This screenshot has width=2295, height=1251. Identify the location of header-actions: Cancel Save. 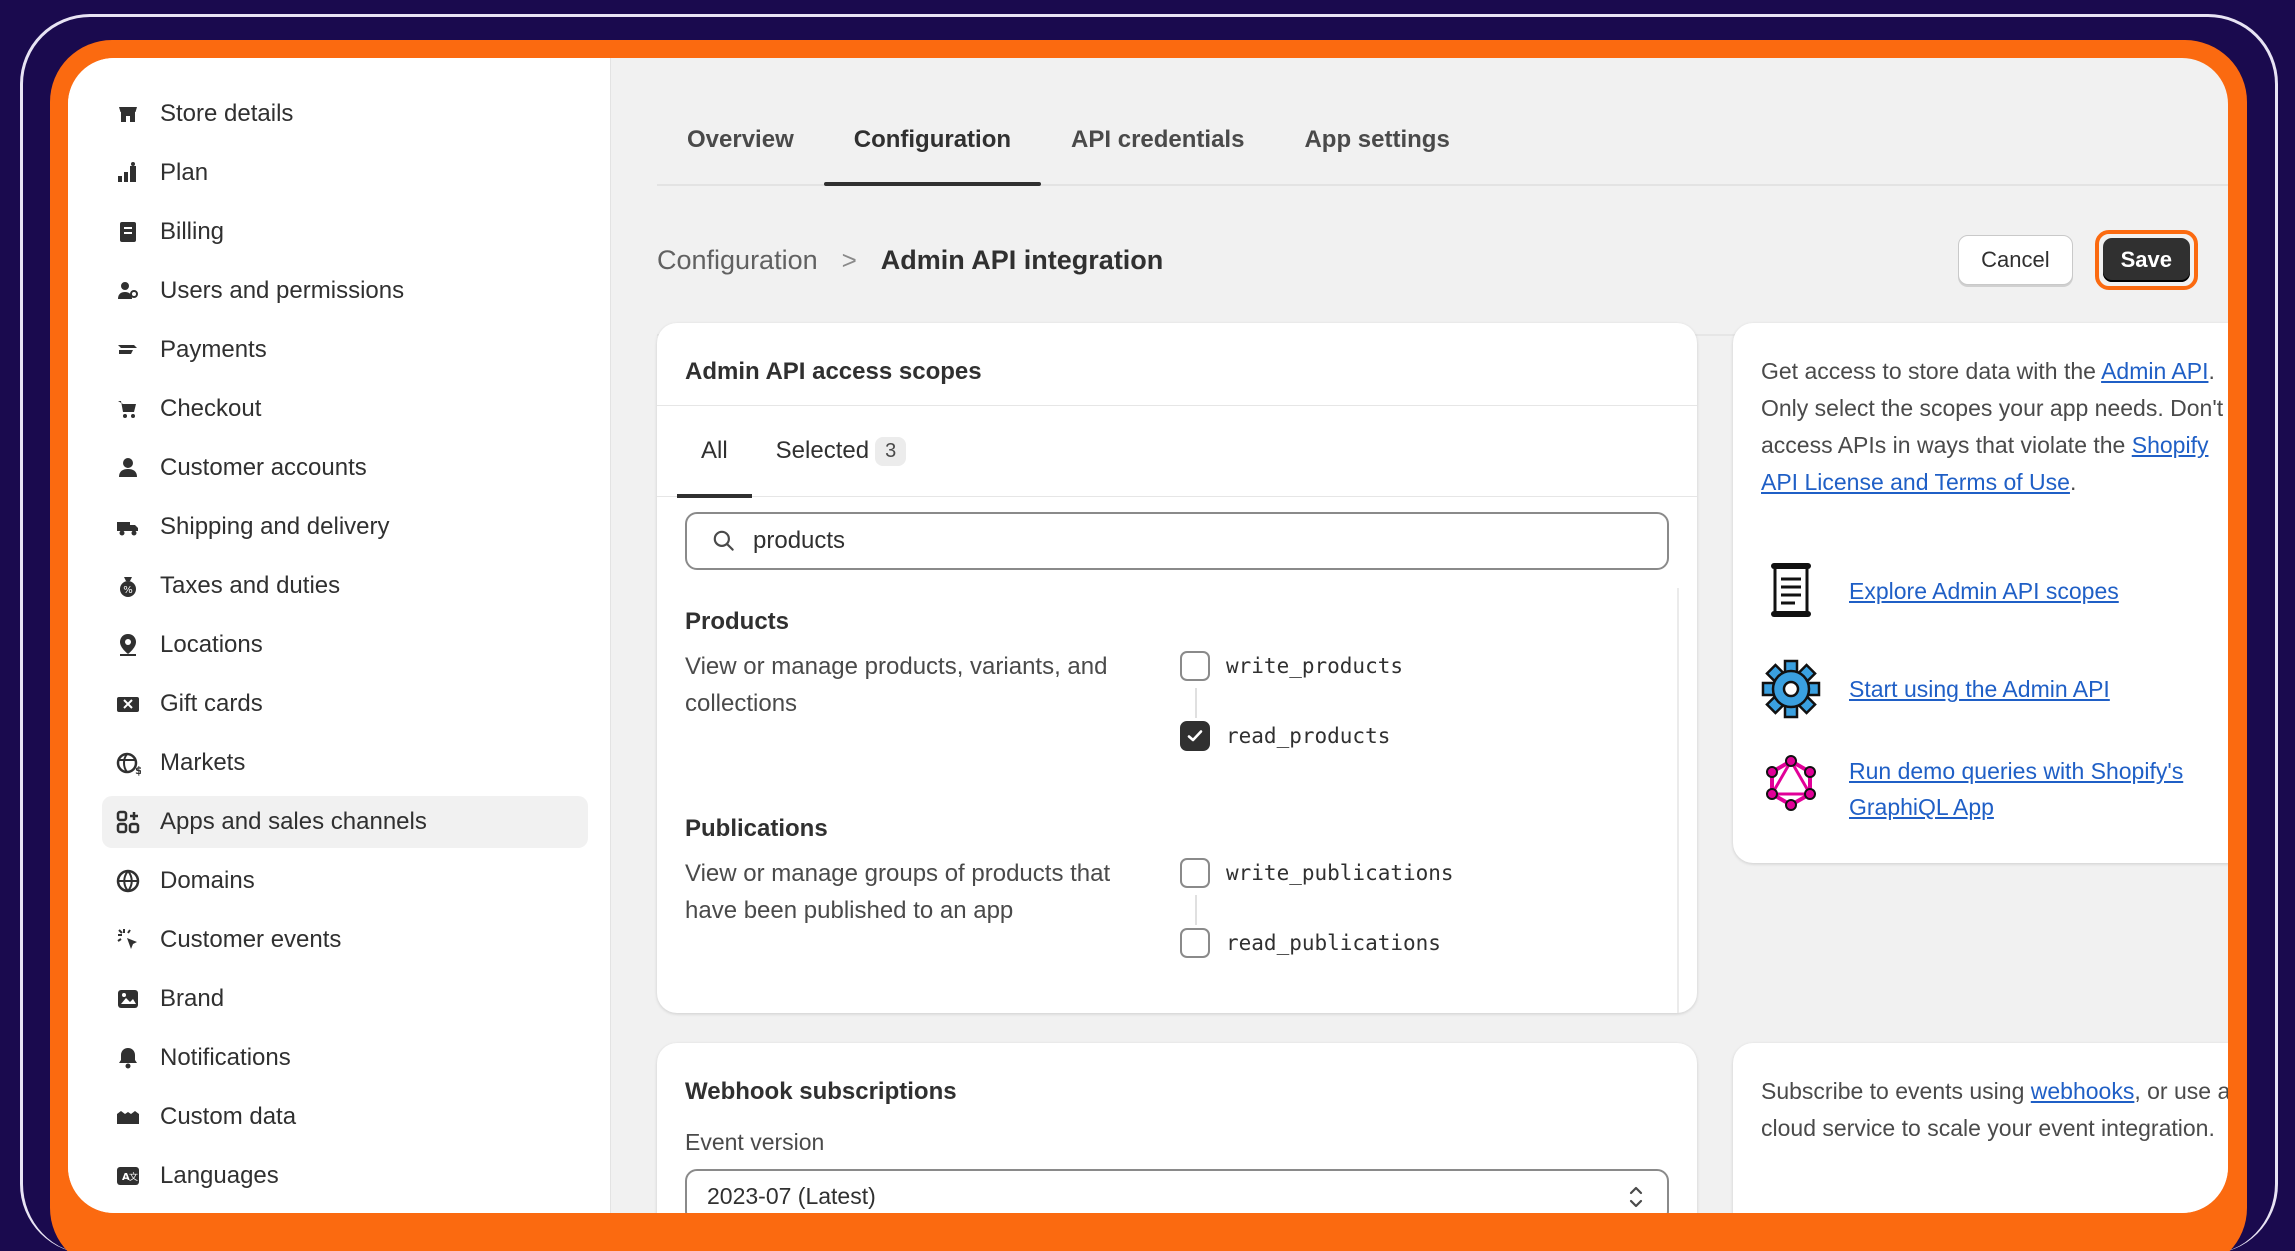
(2078, 260).